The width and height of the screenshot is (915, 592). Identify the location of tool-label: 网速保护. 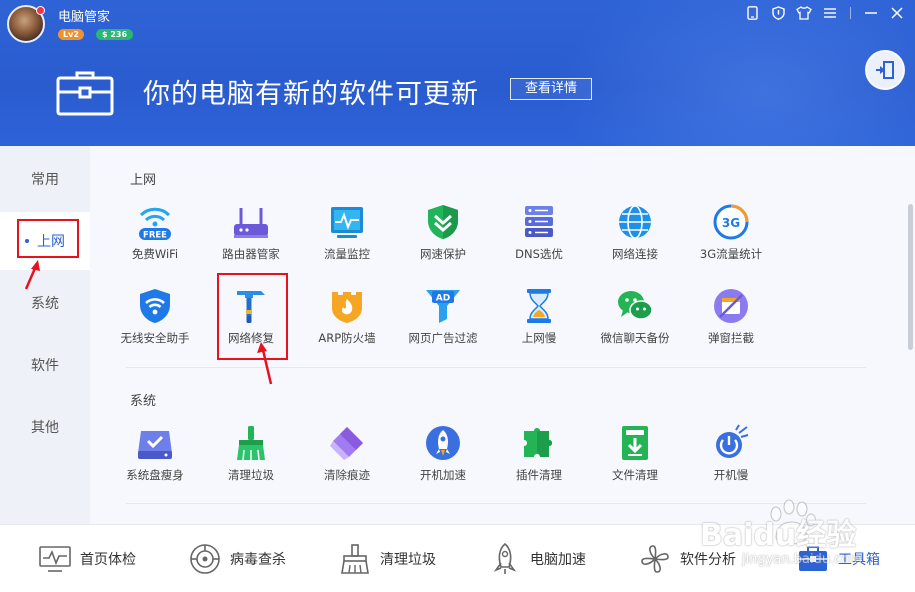
(443, 254).